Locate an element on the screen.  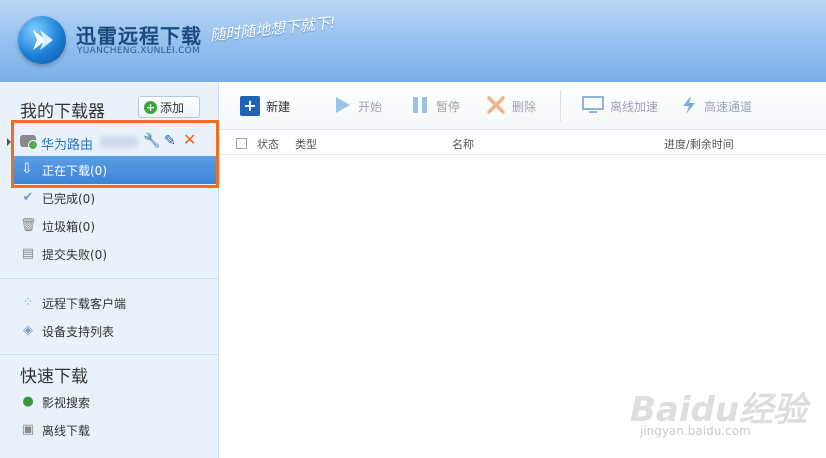
column-status: 状态 is located at coordinates (268, 144).